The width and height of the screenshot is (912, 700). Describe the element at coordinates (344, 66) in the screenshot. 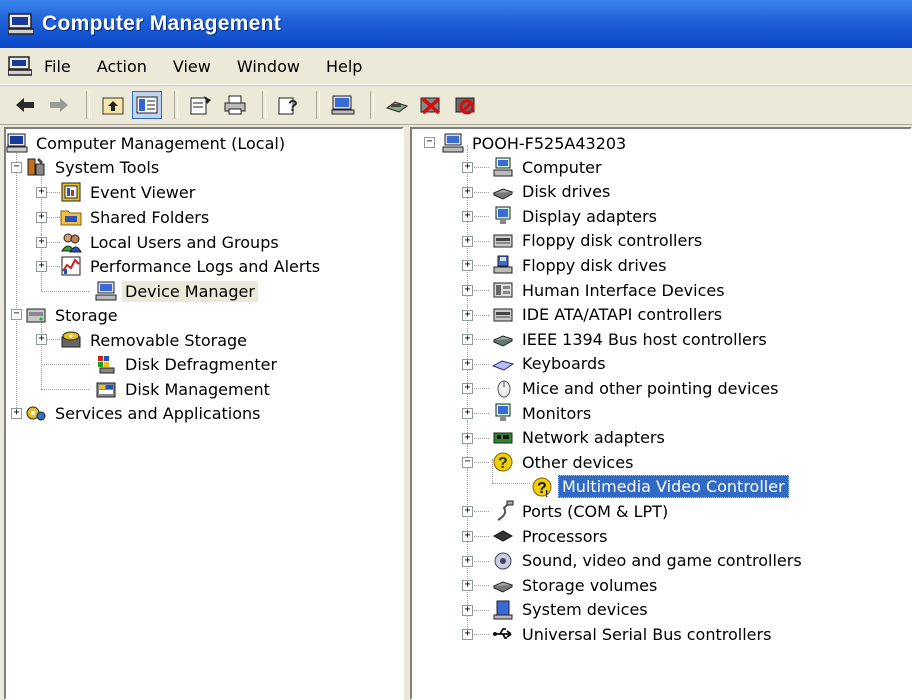

I see `menu-help: Help` at that location.